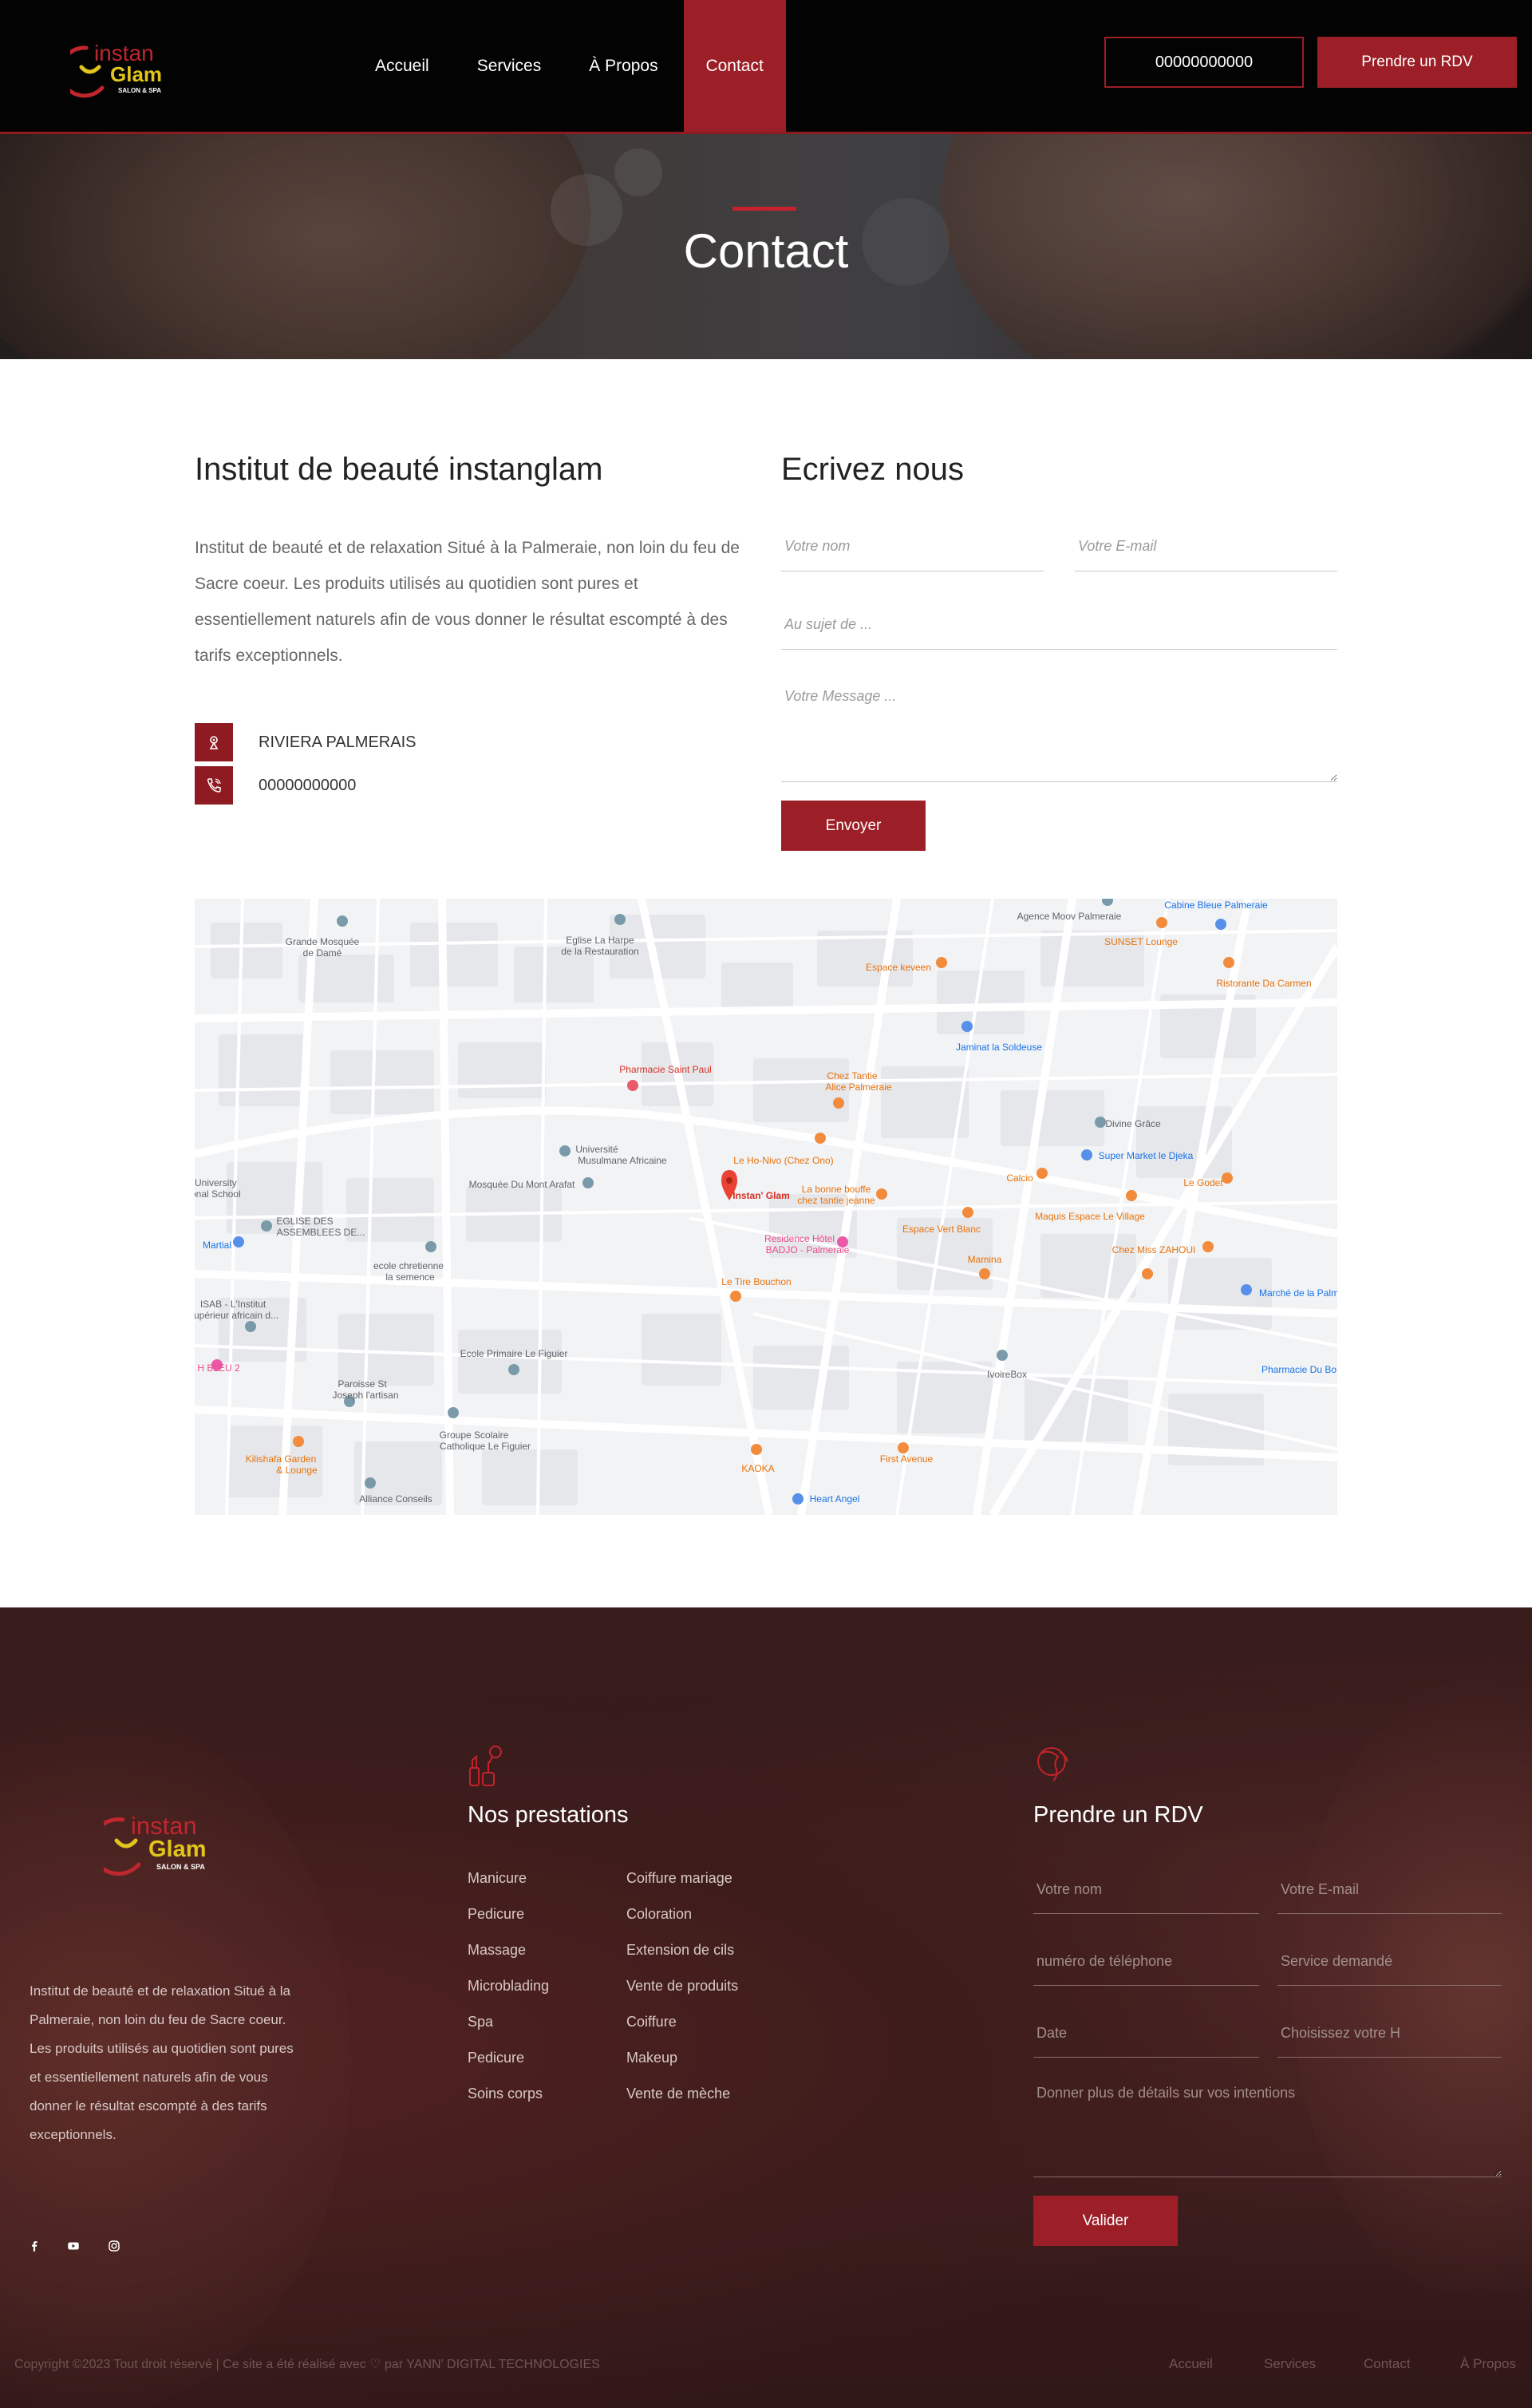 The width and height of the screenshot is (1532, 2408). Describe the element at coordinates (485, 1766) in the screenshot. I see `makeup-icon` at that location.